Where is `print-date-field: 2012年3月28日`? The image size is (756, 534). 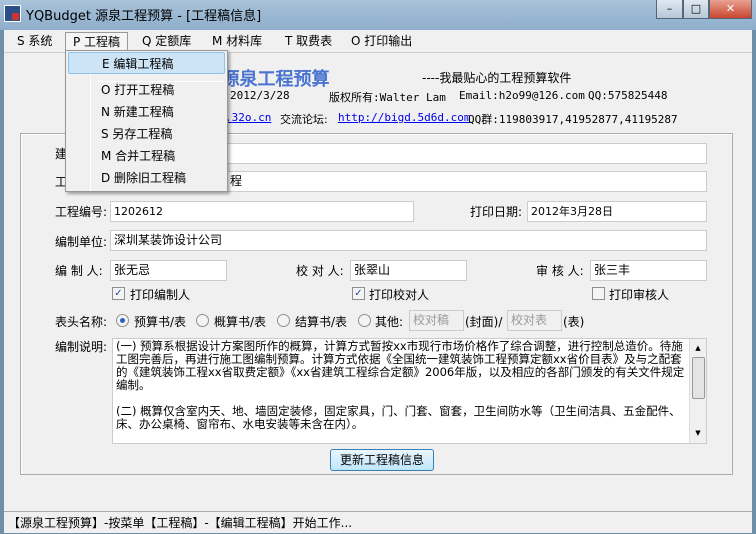 print-date-field: 2012年3月28日 is located at coordinates (617, 211).